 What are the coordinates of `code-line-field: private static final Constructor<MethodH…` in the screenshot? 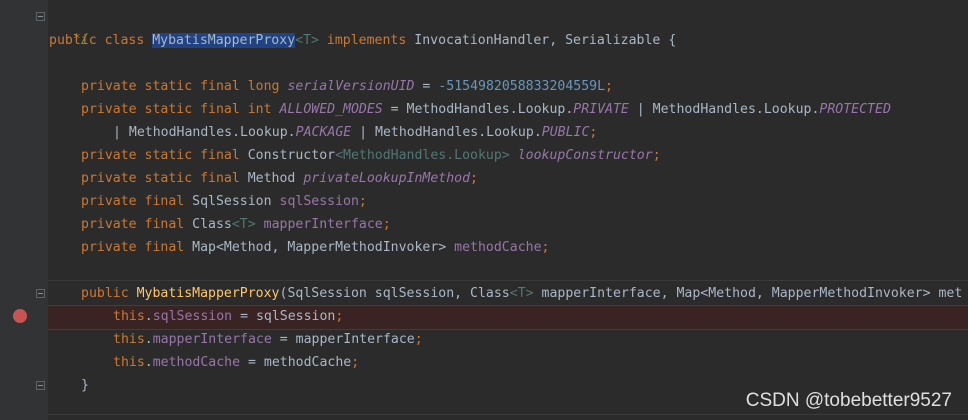 It's located at (371, 155).